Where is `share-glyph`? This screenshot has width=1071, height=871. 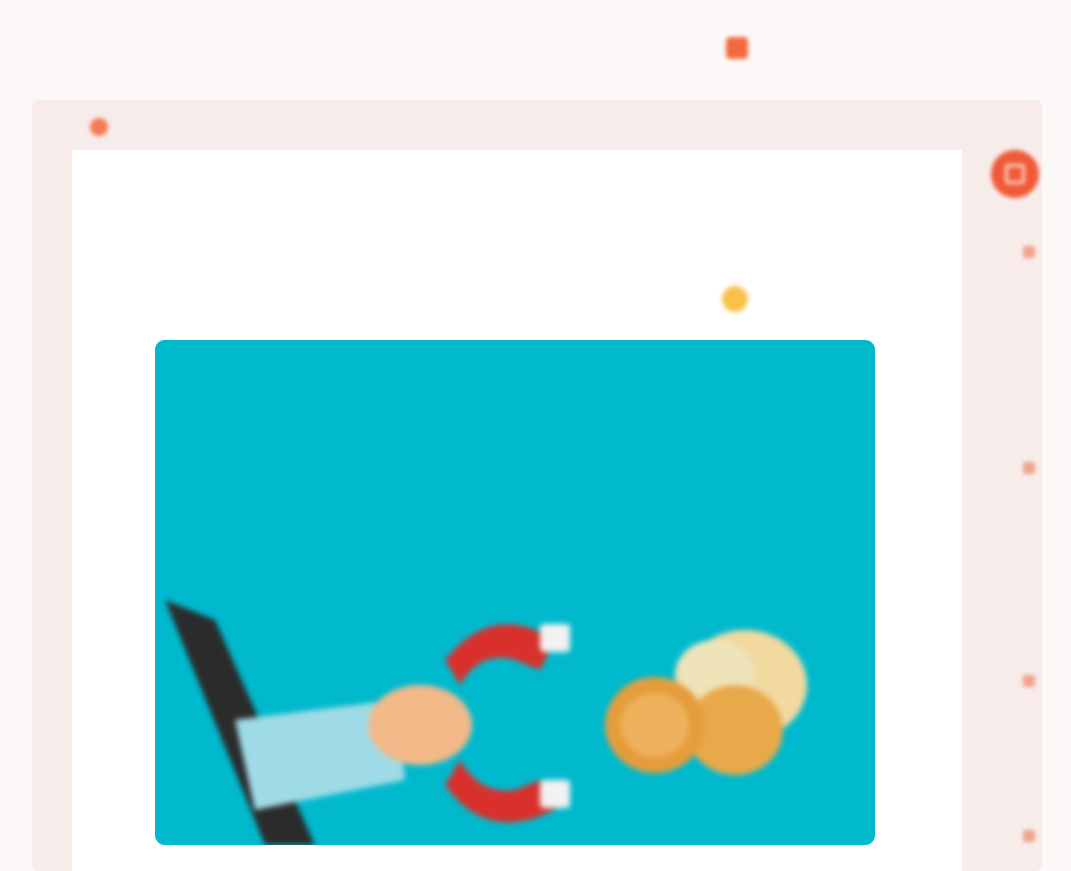 share-glyph is located at coordinates (1015, 174).